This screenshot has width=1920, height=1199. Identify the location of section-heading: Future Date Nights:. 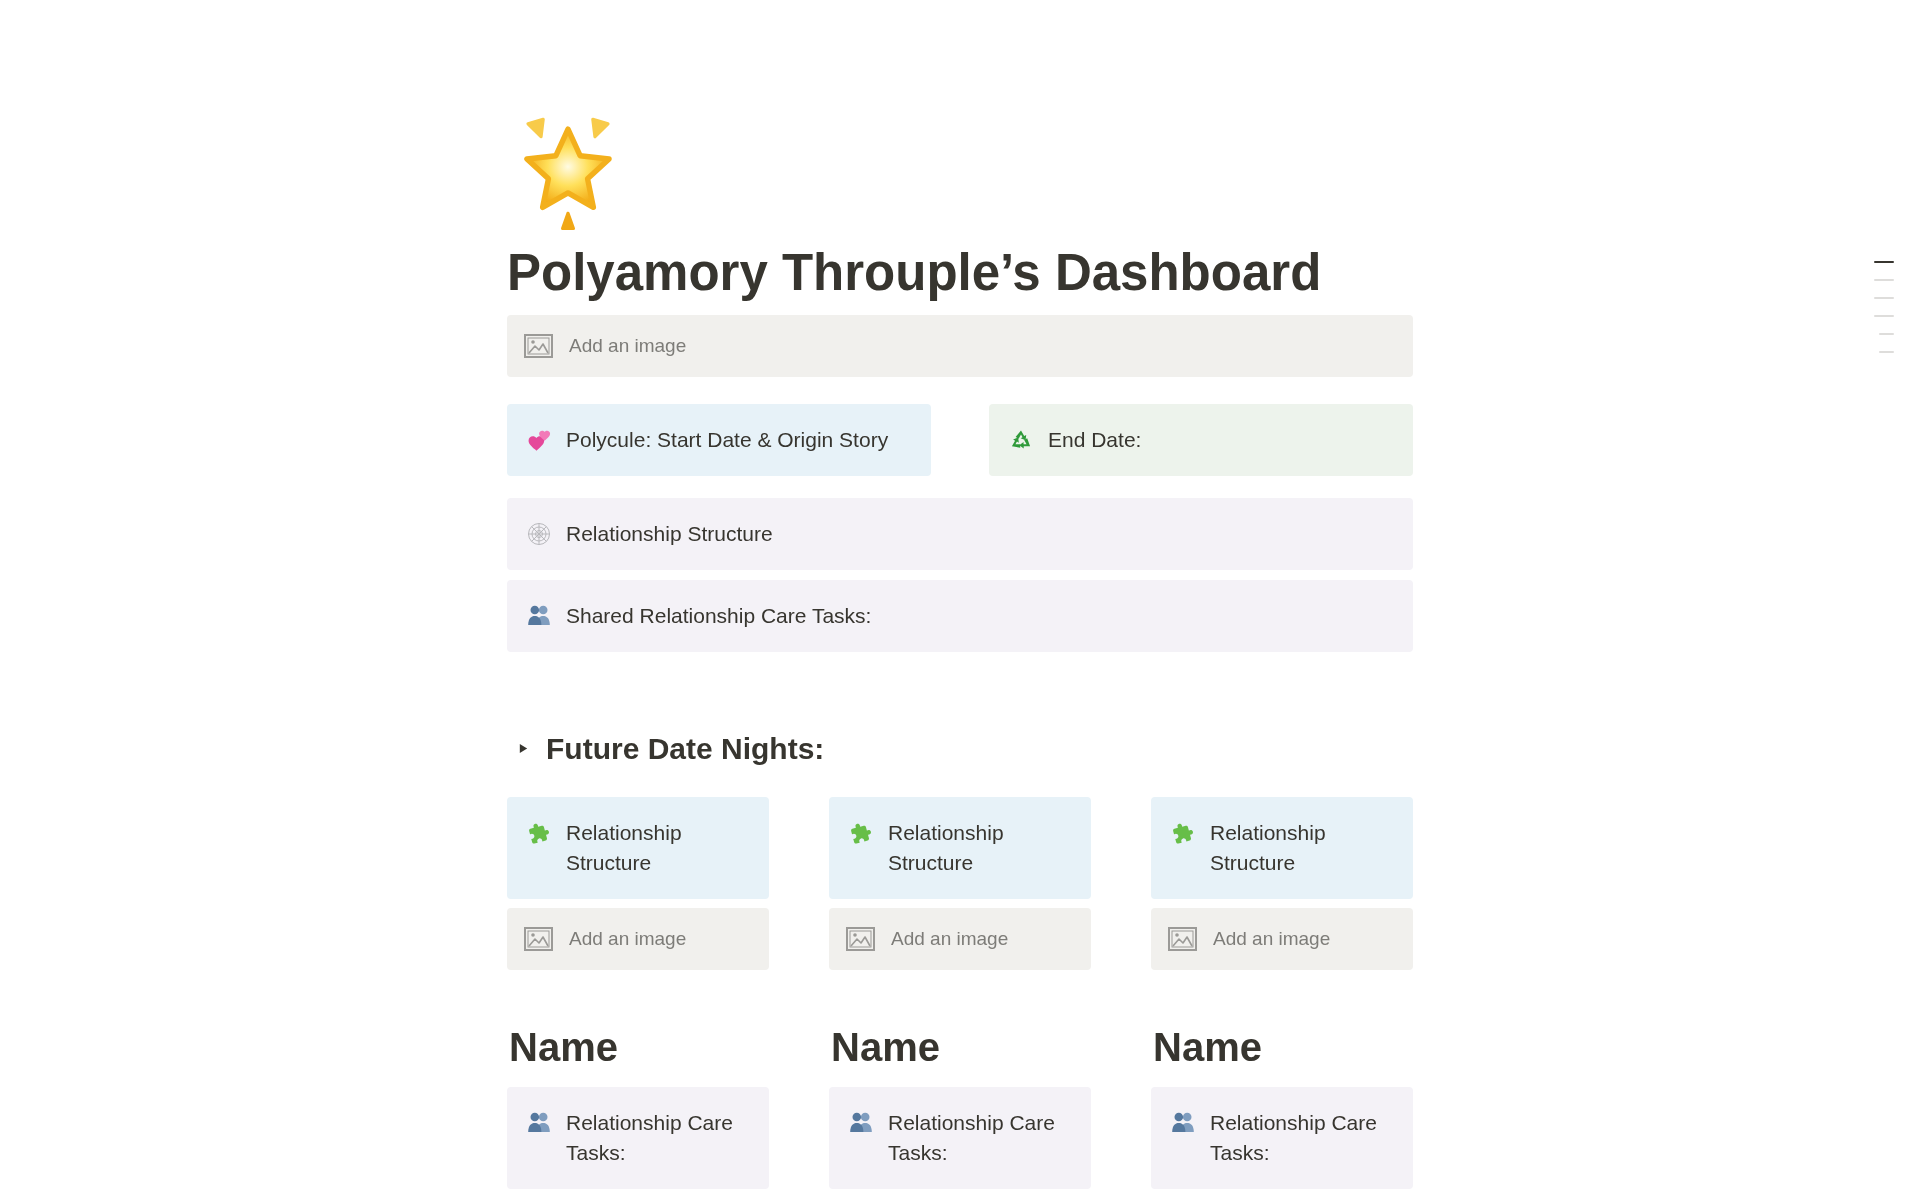
(685, 749).